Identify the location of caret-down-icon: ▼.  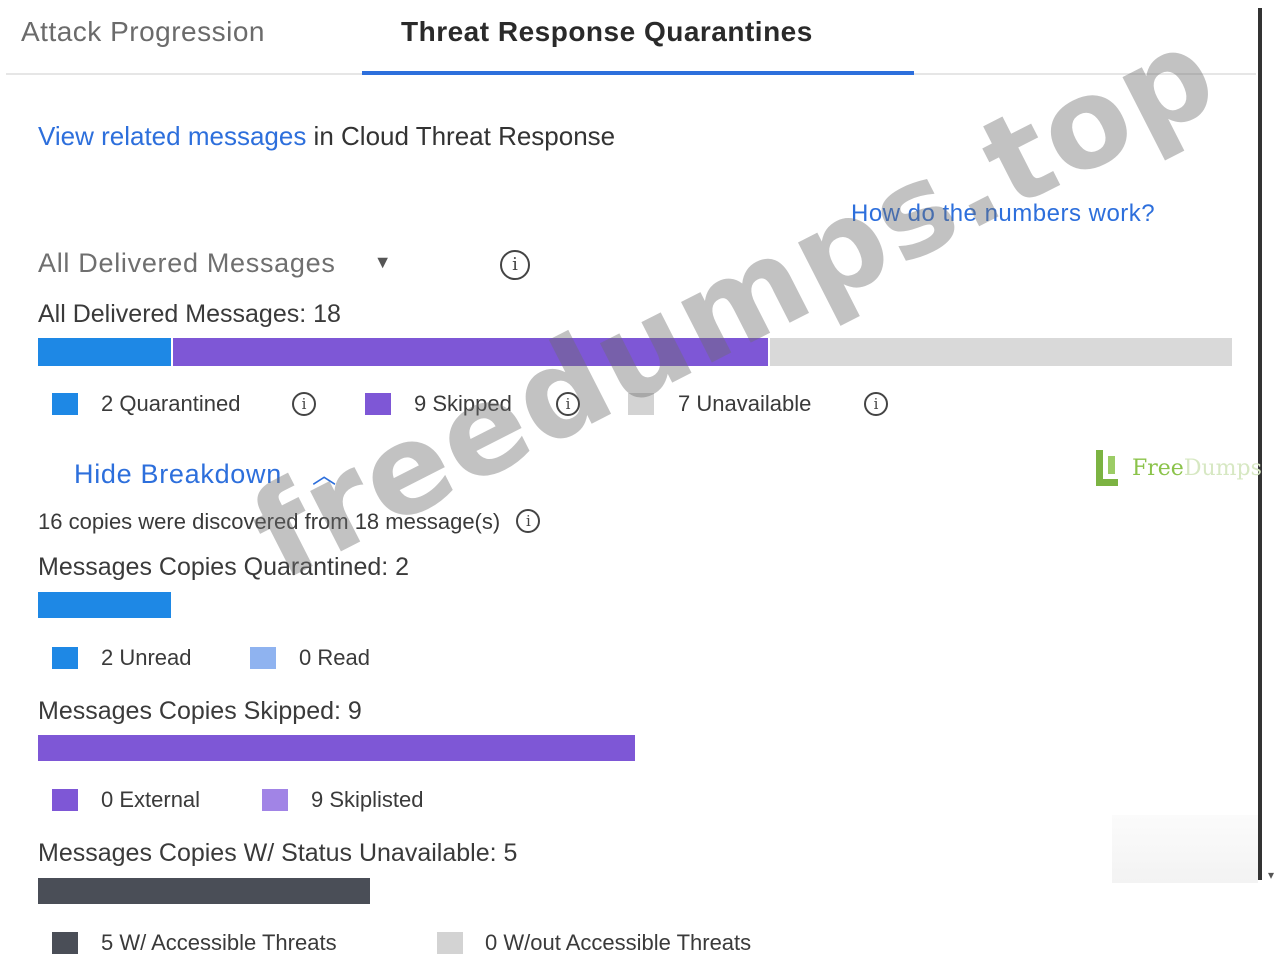
(383, 262).